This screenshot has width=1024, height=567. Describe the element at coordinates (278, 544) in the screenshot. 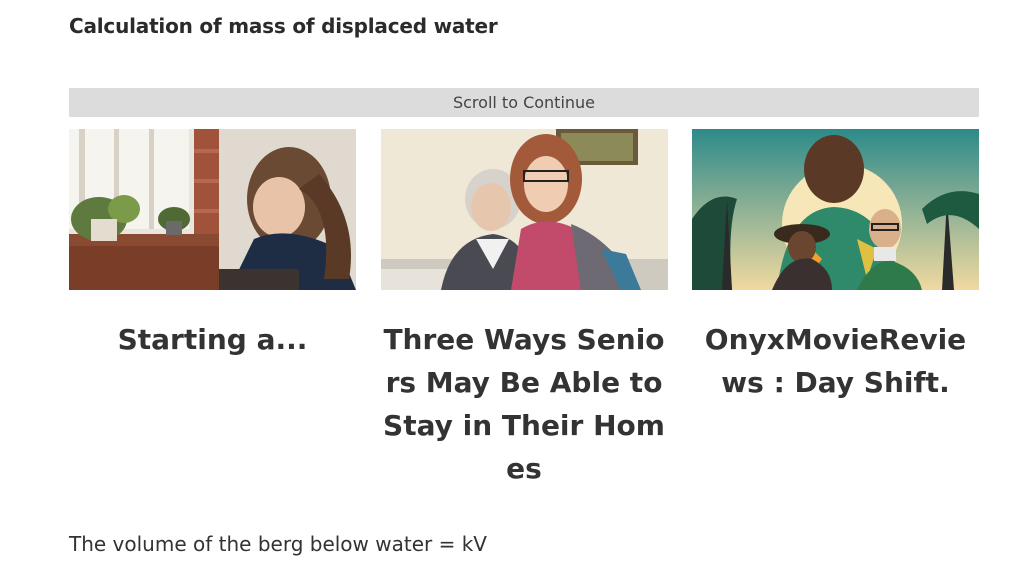

I see `body-paragraph: The volume of the berg below water = kV` at that location.